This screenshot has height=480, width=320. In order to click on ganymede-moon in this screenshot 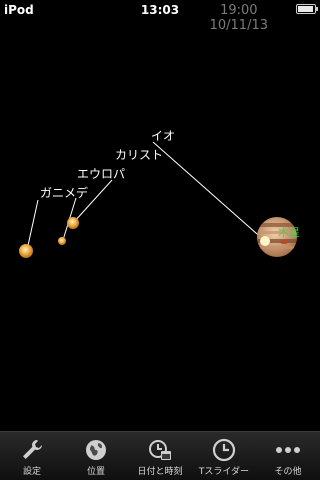, I will do `click(62, 241)`.